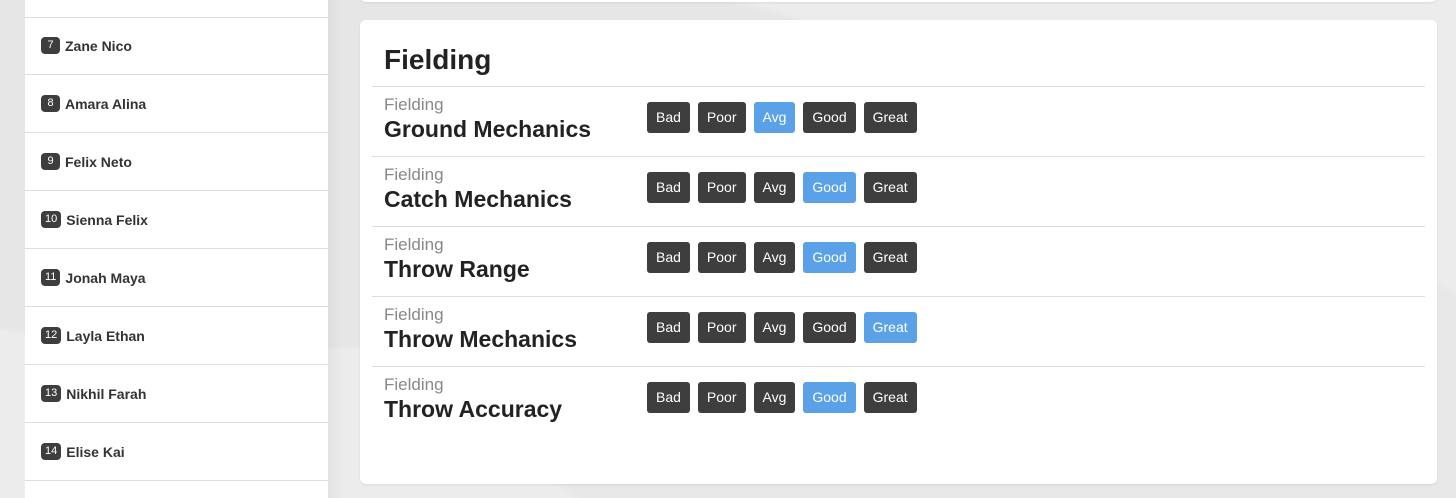  What do you see at coordinates (51, 393) in the screenshot?
I see `player-number-badge: 13` at bounding box center [51, 393].